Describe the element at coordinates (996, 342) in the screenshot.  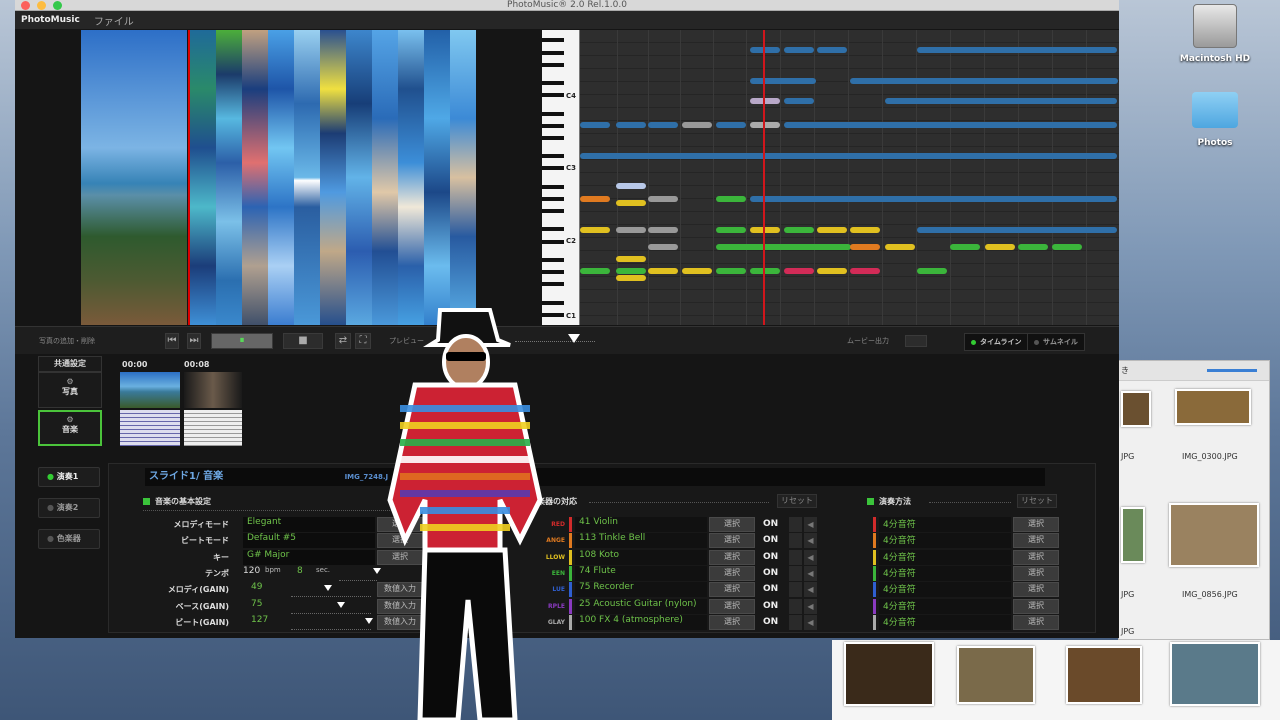
I see `view-timeline-tab: タイムライン` at that location.